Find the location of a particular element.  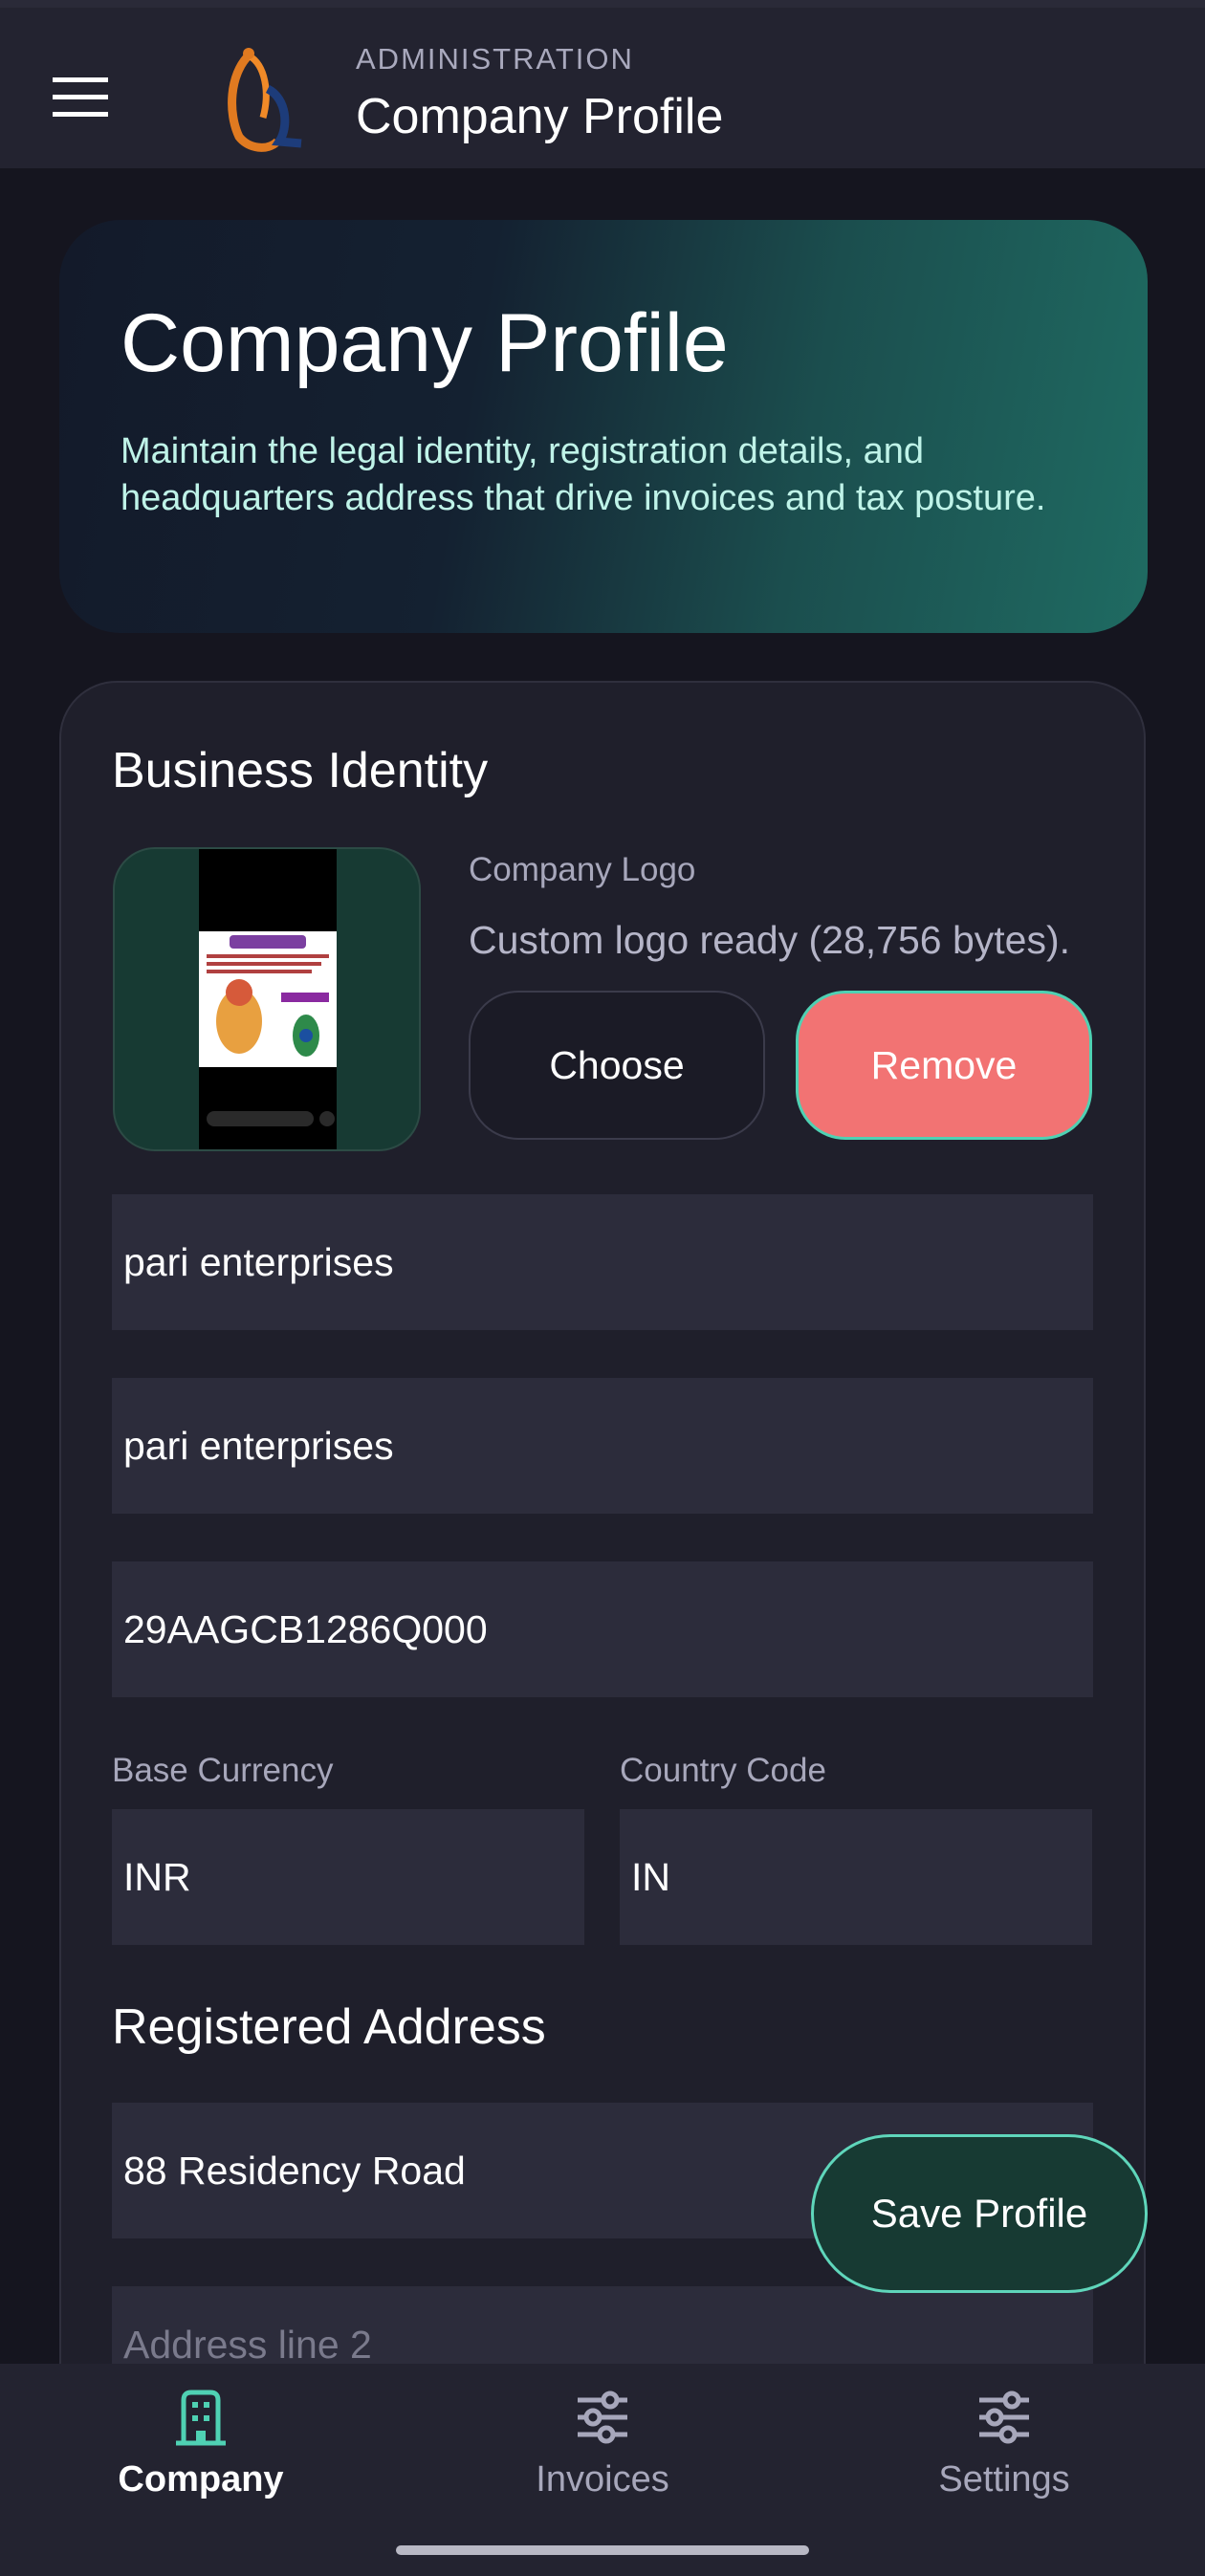

country-code-label: Country Code is located at coordinates (723, 1770).